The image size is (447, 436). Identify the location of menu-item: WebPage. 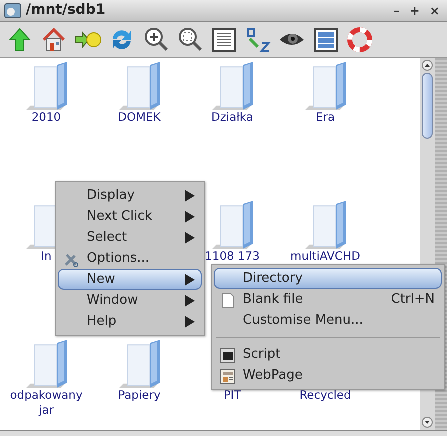
(328, 375).